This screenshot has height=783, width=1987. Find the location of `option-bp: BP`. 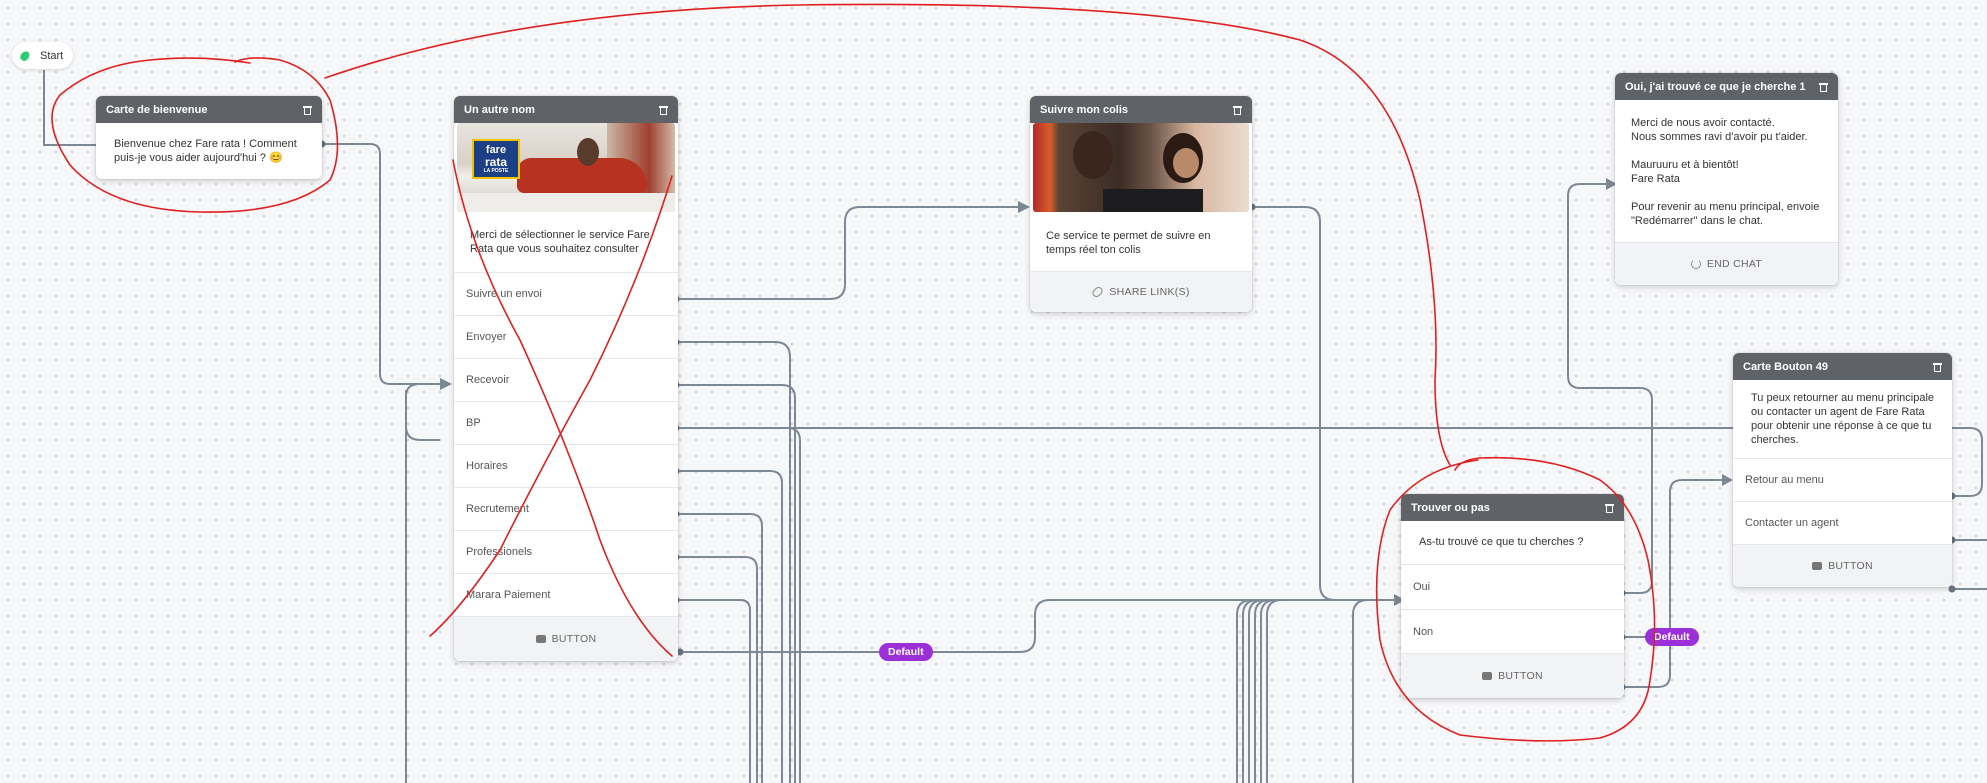

option-bp: BP is located at coordinates (566, 422).